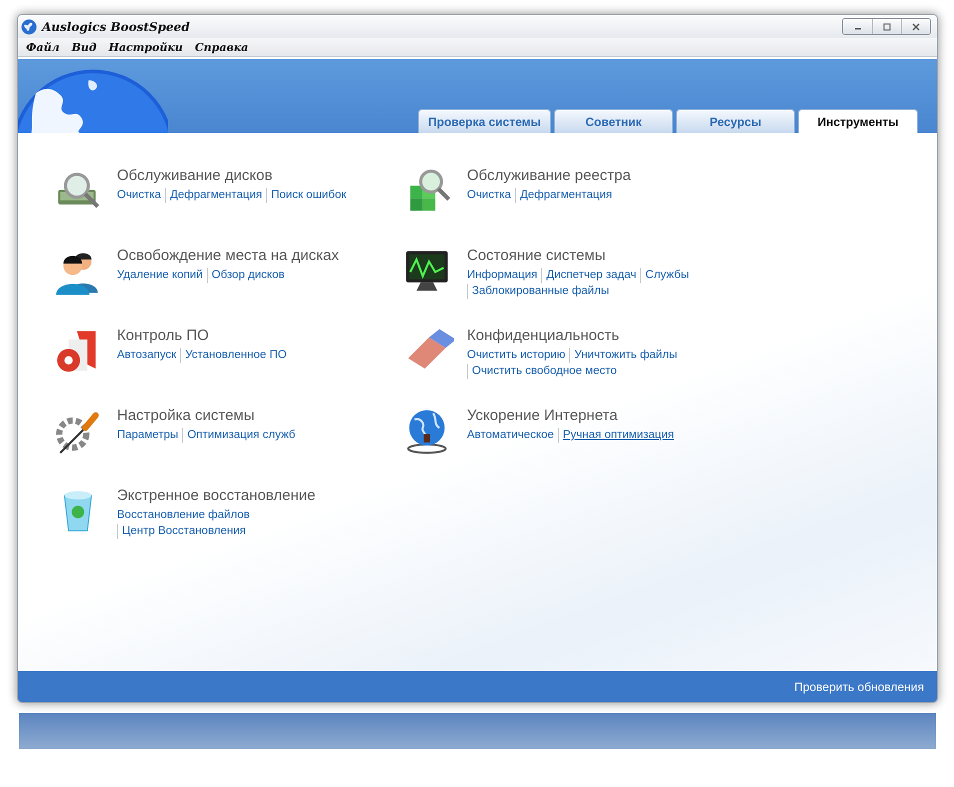 This screenshot has height=787, width=954. What do you see at coordinates (666, 275) in the screenshot?
I see `tool-link: Службы` at bounding box center [666, 275].